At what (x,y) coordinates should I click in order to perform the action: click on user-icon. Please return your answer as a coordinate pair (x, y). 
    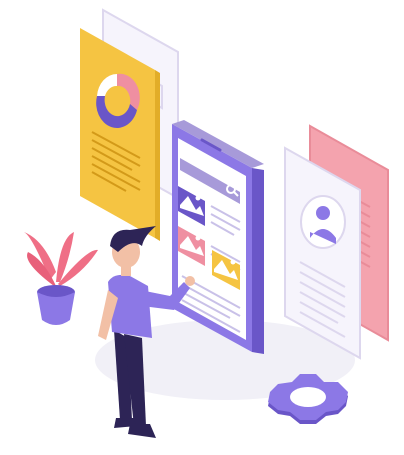
    Looking at the image, I should click on (323, 222).